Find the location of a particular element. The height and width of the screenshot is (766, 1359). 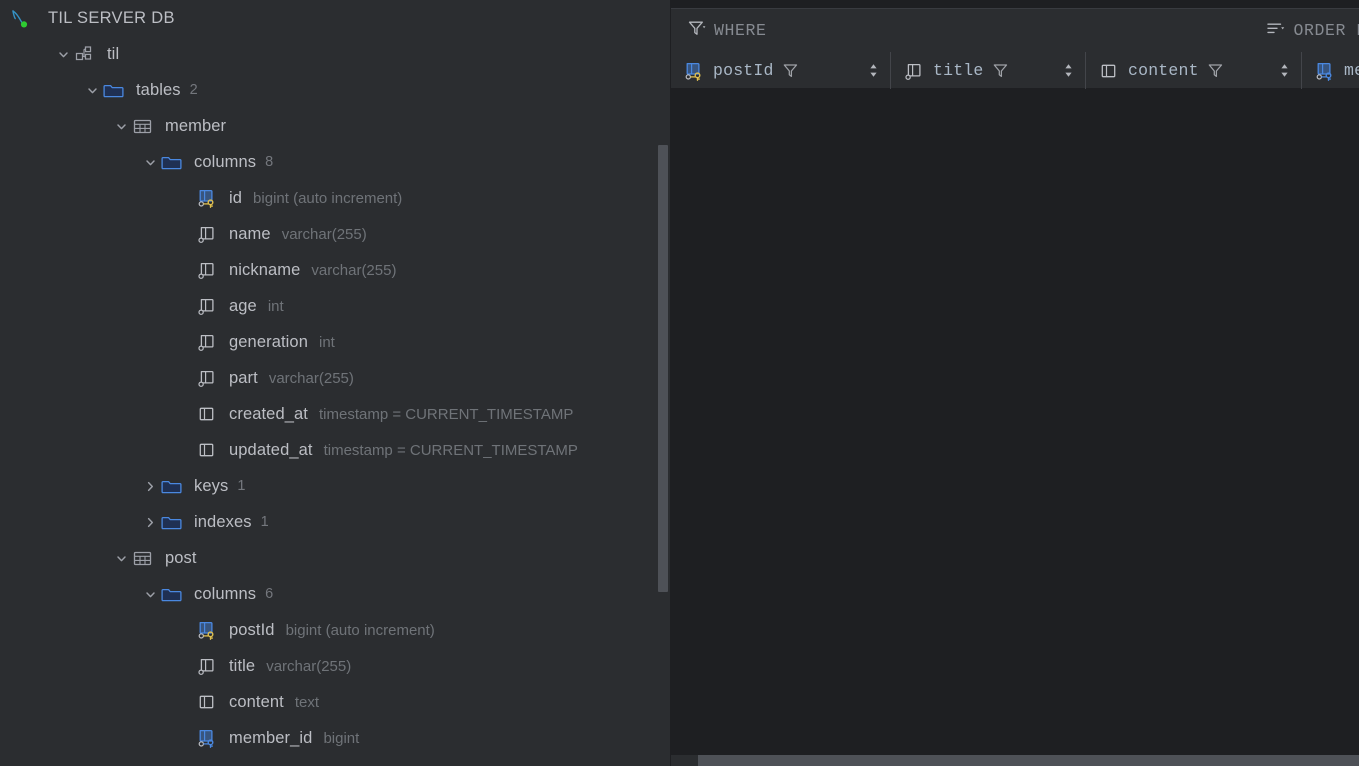

tree-node-column-name: name varchar(255) is located at coordinates (335, 234).